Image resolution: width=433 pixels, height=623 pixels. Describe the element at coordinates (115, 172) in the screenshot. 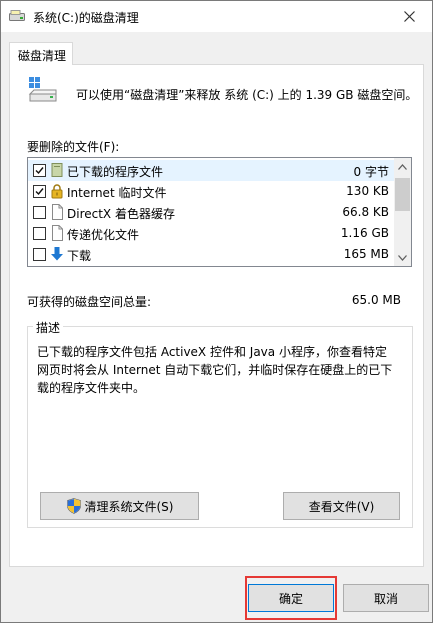

I see `file-name: 已下载的程序文件` at that location.